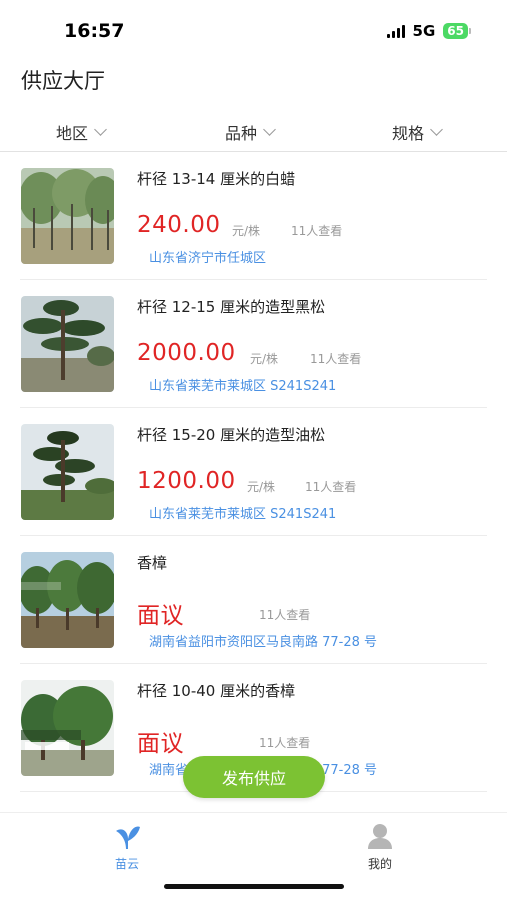 Image resolution: width=507 pixels, height=900 pixels. I want to click on listing-location: 山东省济宁市任城区, so click(208, 258).